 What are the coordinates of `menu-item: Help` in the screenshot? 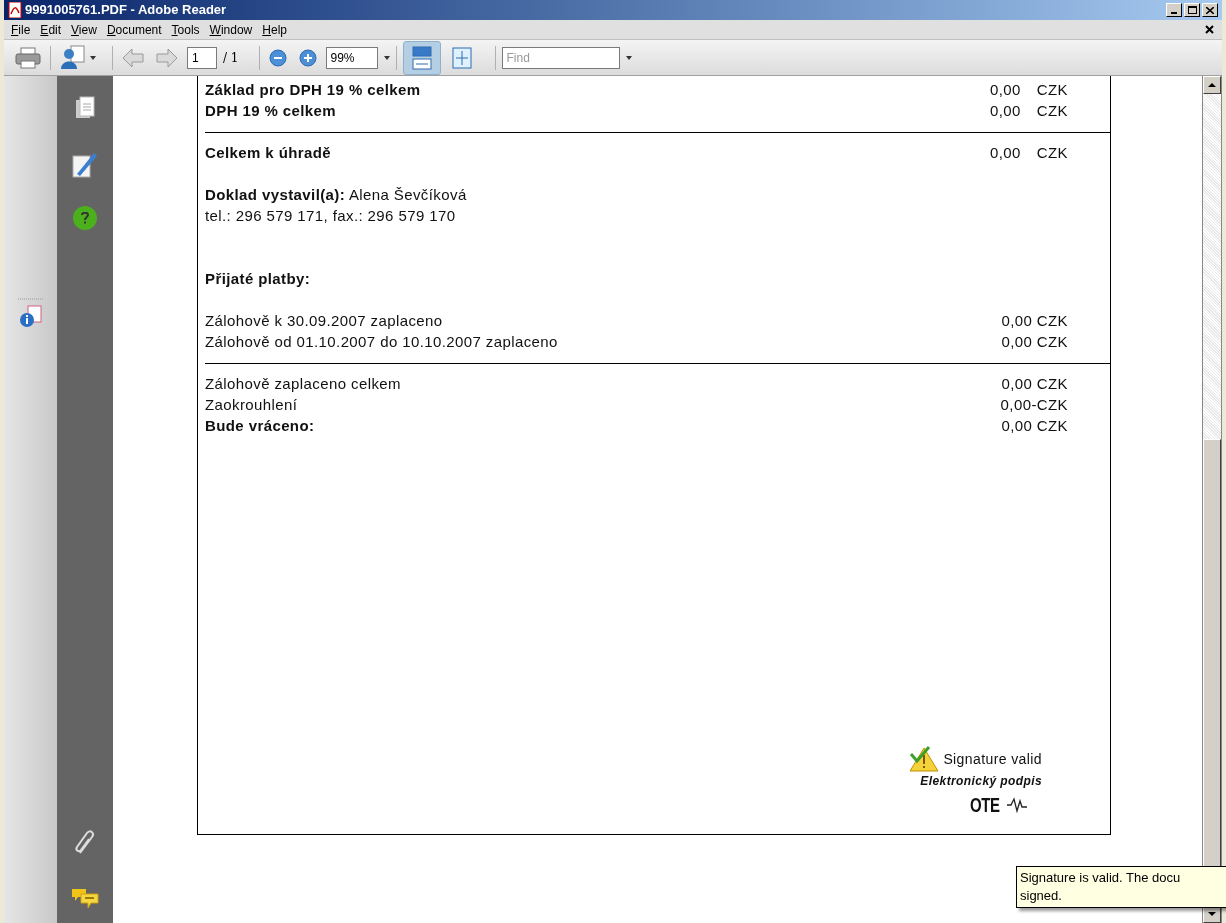 It's located at (274, 29).